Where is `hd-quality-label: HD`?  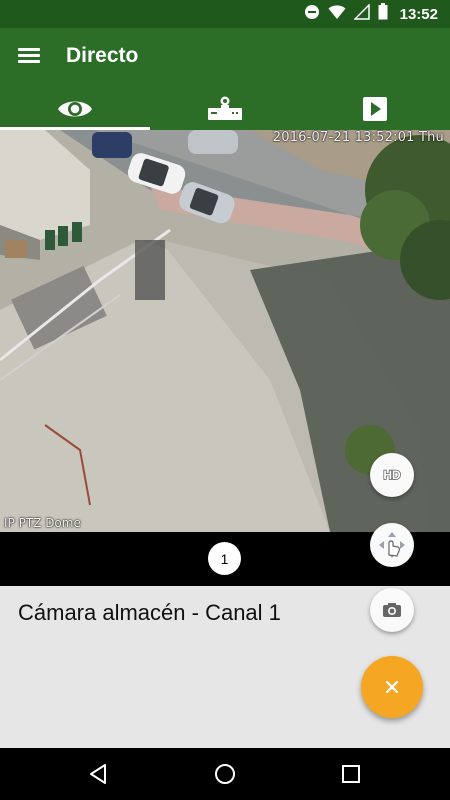
hd-quality-label: HD is located at coordinates (392, 475).